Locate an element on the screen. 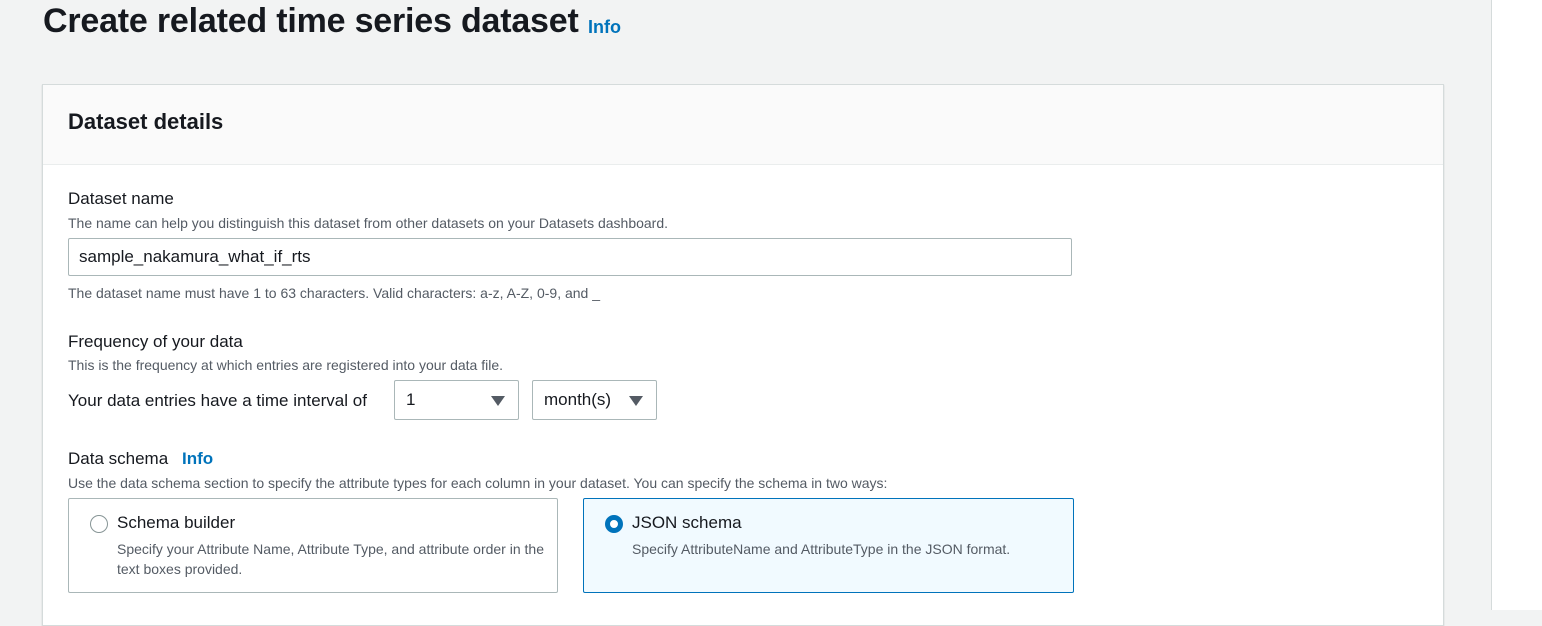  dataset-name-input is located at coordinates (570, 257).